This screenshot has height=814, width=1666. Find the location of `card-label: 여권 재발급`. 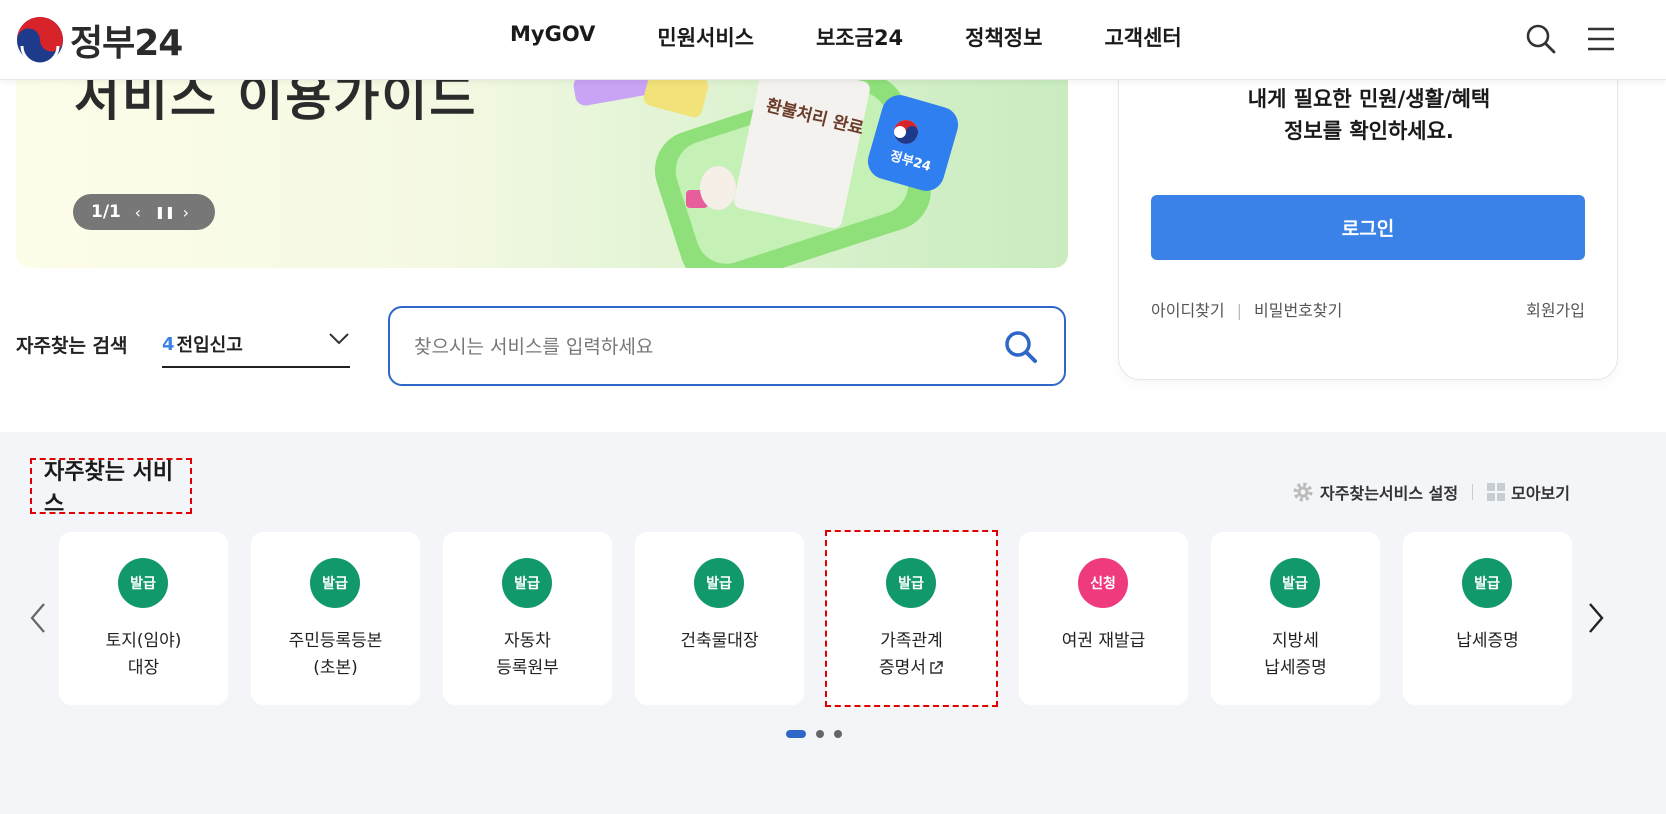

card-label: 여권 재발급 is located at coordinates (1103, 641).